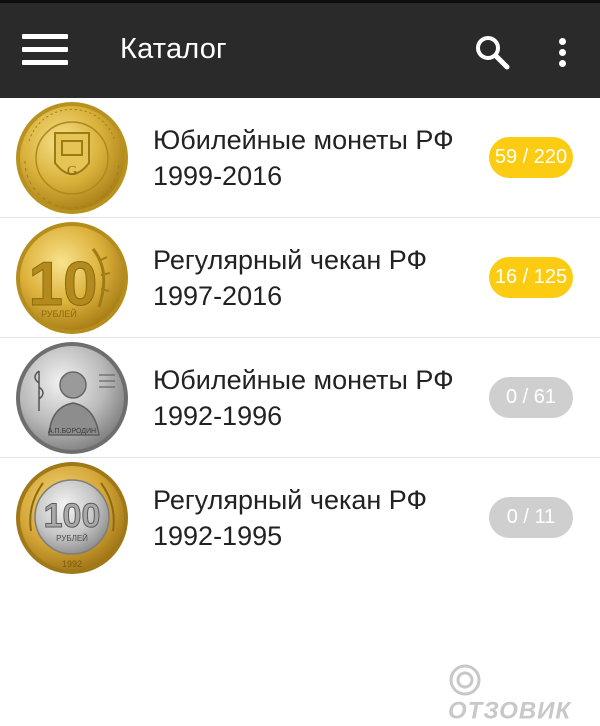 Image resolution: width=600 pixels, height=726 pixels. What do you see at coordinates (510, 711) in the screenshot?
I see `watermark-text: ОТЗОВИК` at bounding box center [510, 711].